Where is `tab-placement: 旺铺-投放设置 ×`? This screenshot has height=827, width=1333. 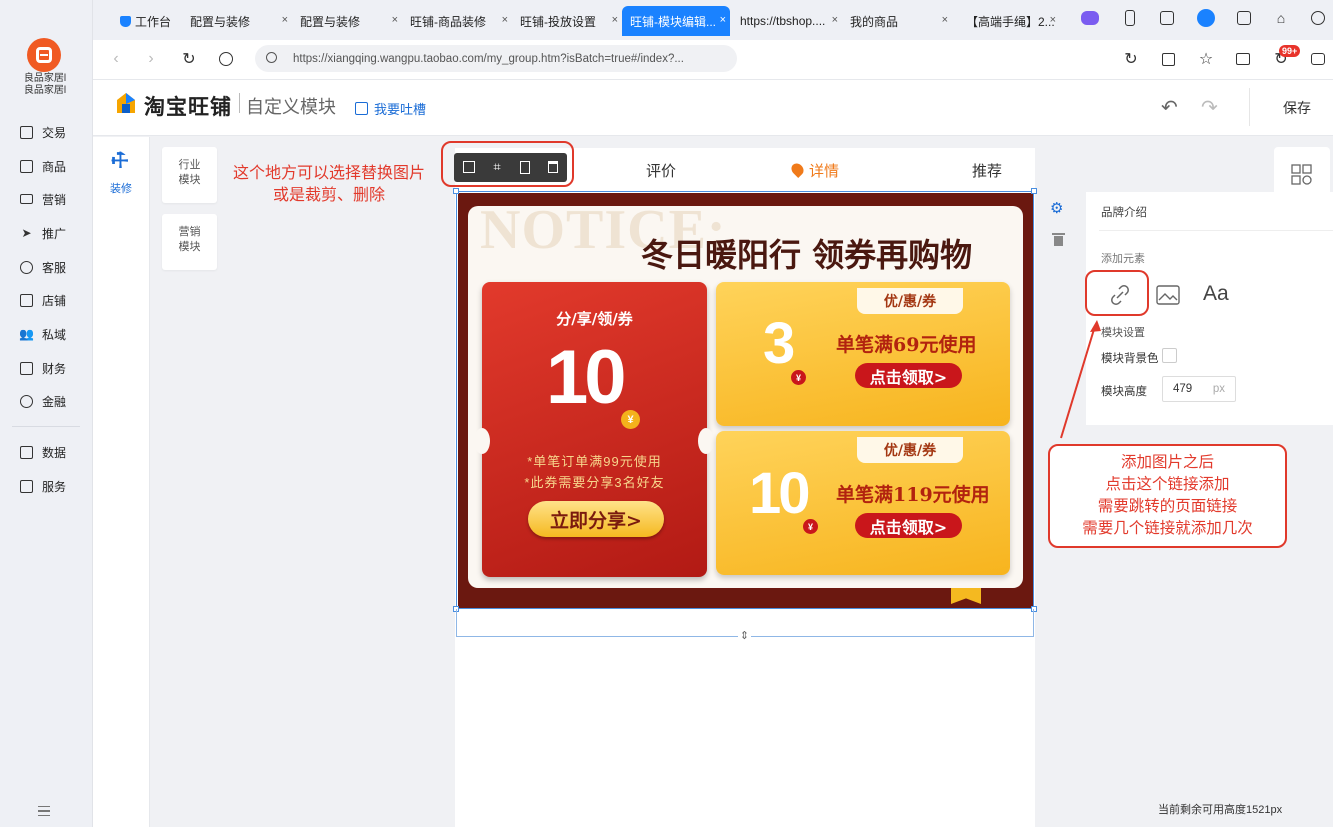
tab-placement: 旺铺-投放设置 × is located at coordinates (567, 21).